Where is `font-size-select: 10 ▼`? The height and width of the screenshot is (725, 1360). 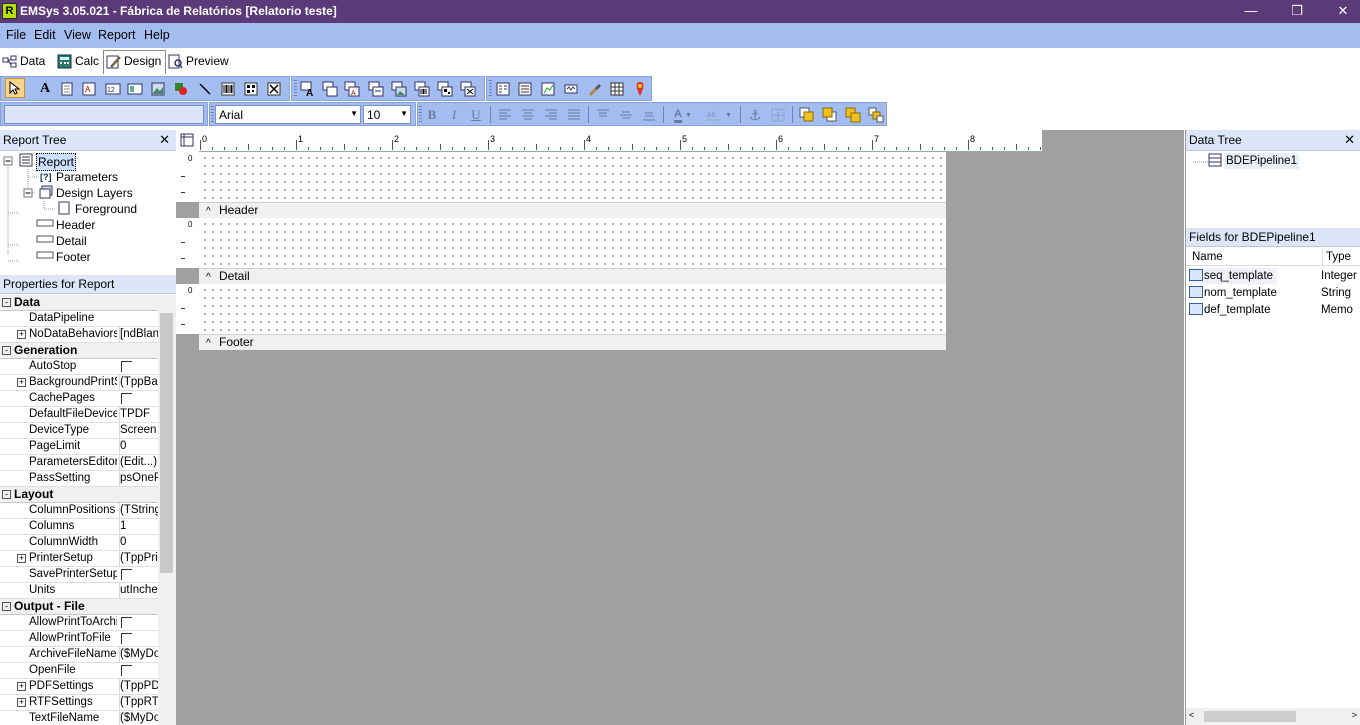
font-size-select: 10 ▼ is located at coordinates (387, 114).